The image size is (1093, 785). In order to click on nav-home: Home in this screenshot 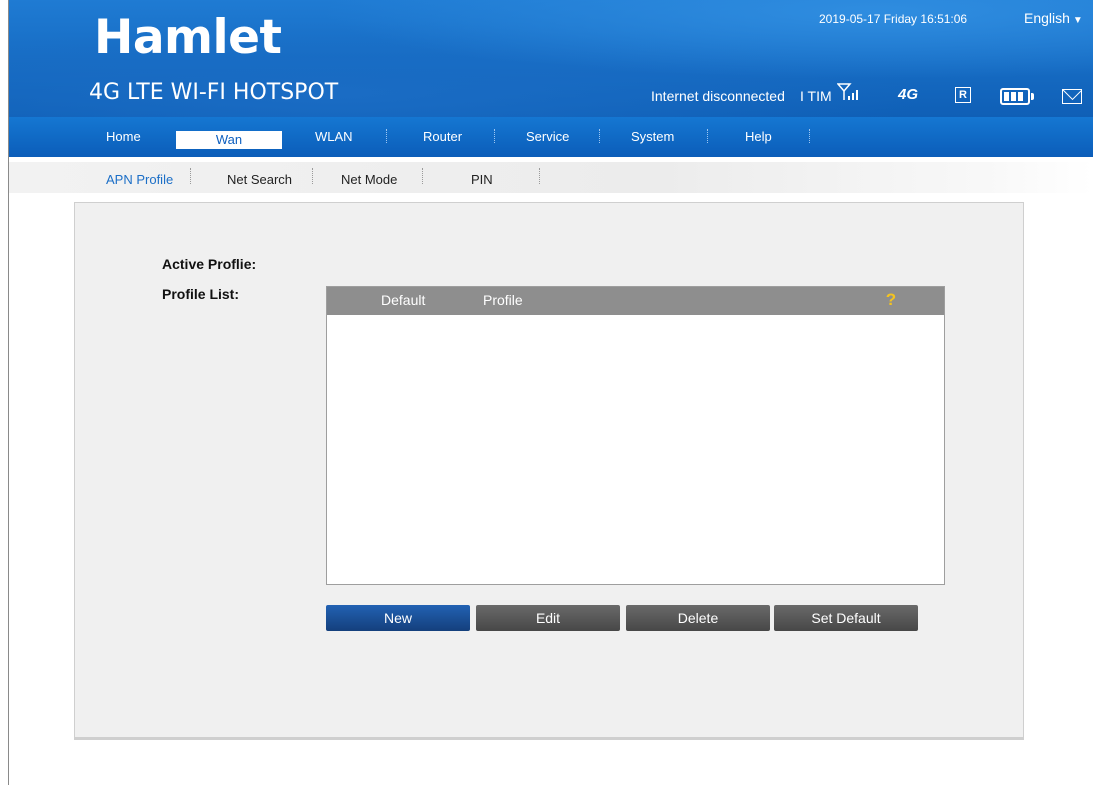, I will do `click(123, 136)`.